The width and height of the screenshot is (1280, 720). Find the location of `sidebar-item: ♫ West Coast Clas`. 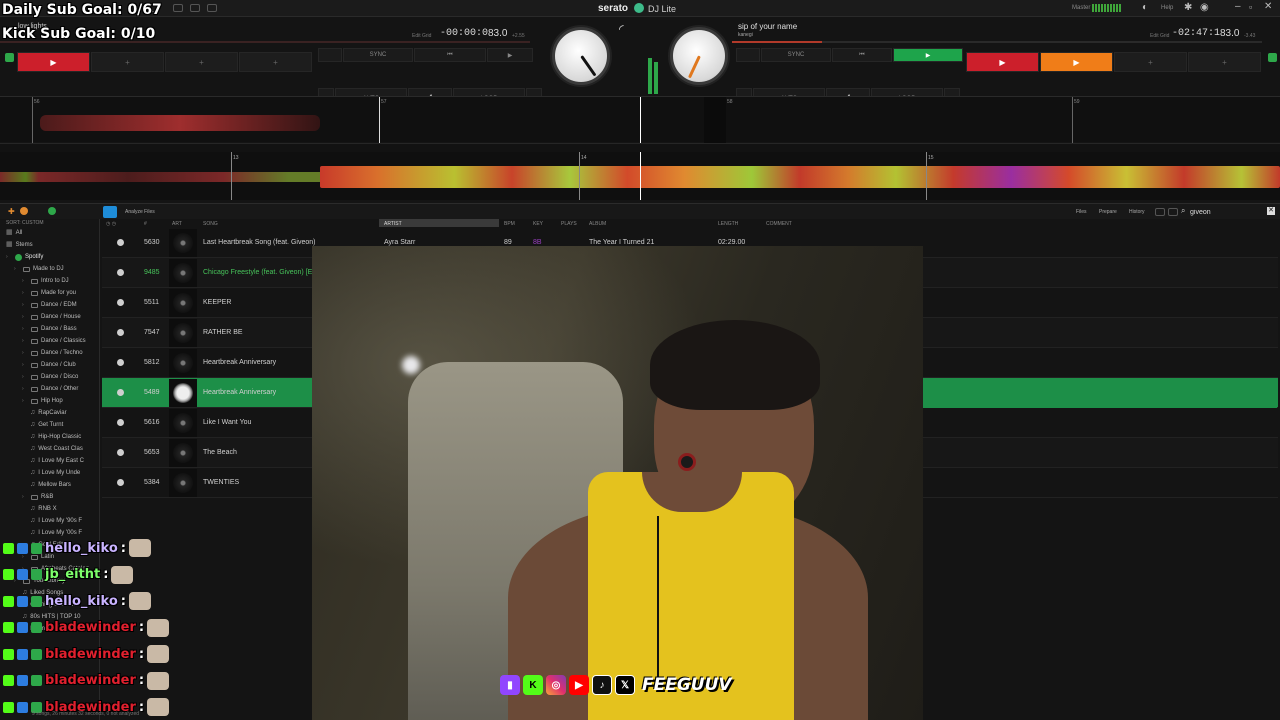

sidebar-item: ♫ West Coast Clas is located at coordinates (49, 449).